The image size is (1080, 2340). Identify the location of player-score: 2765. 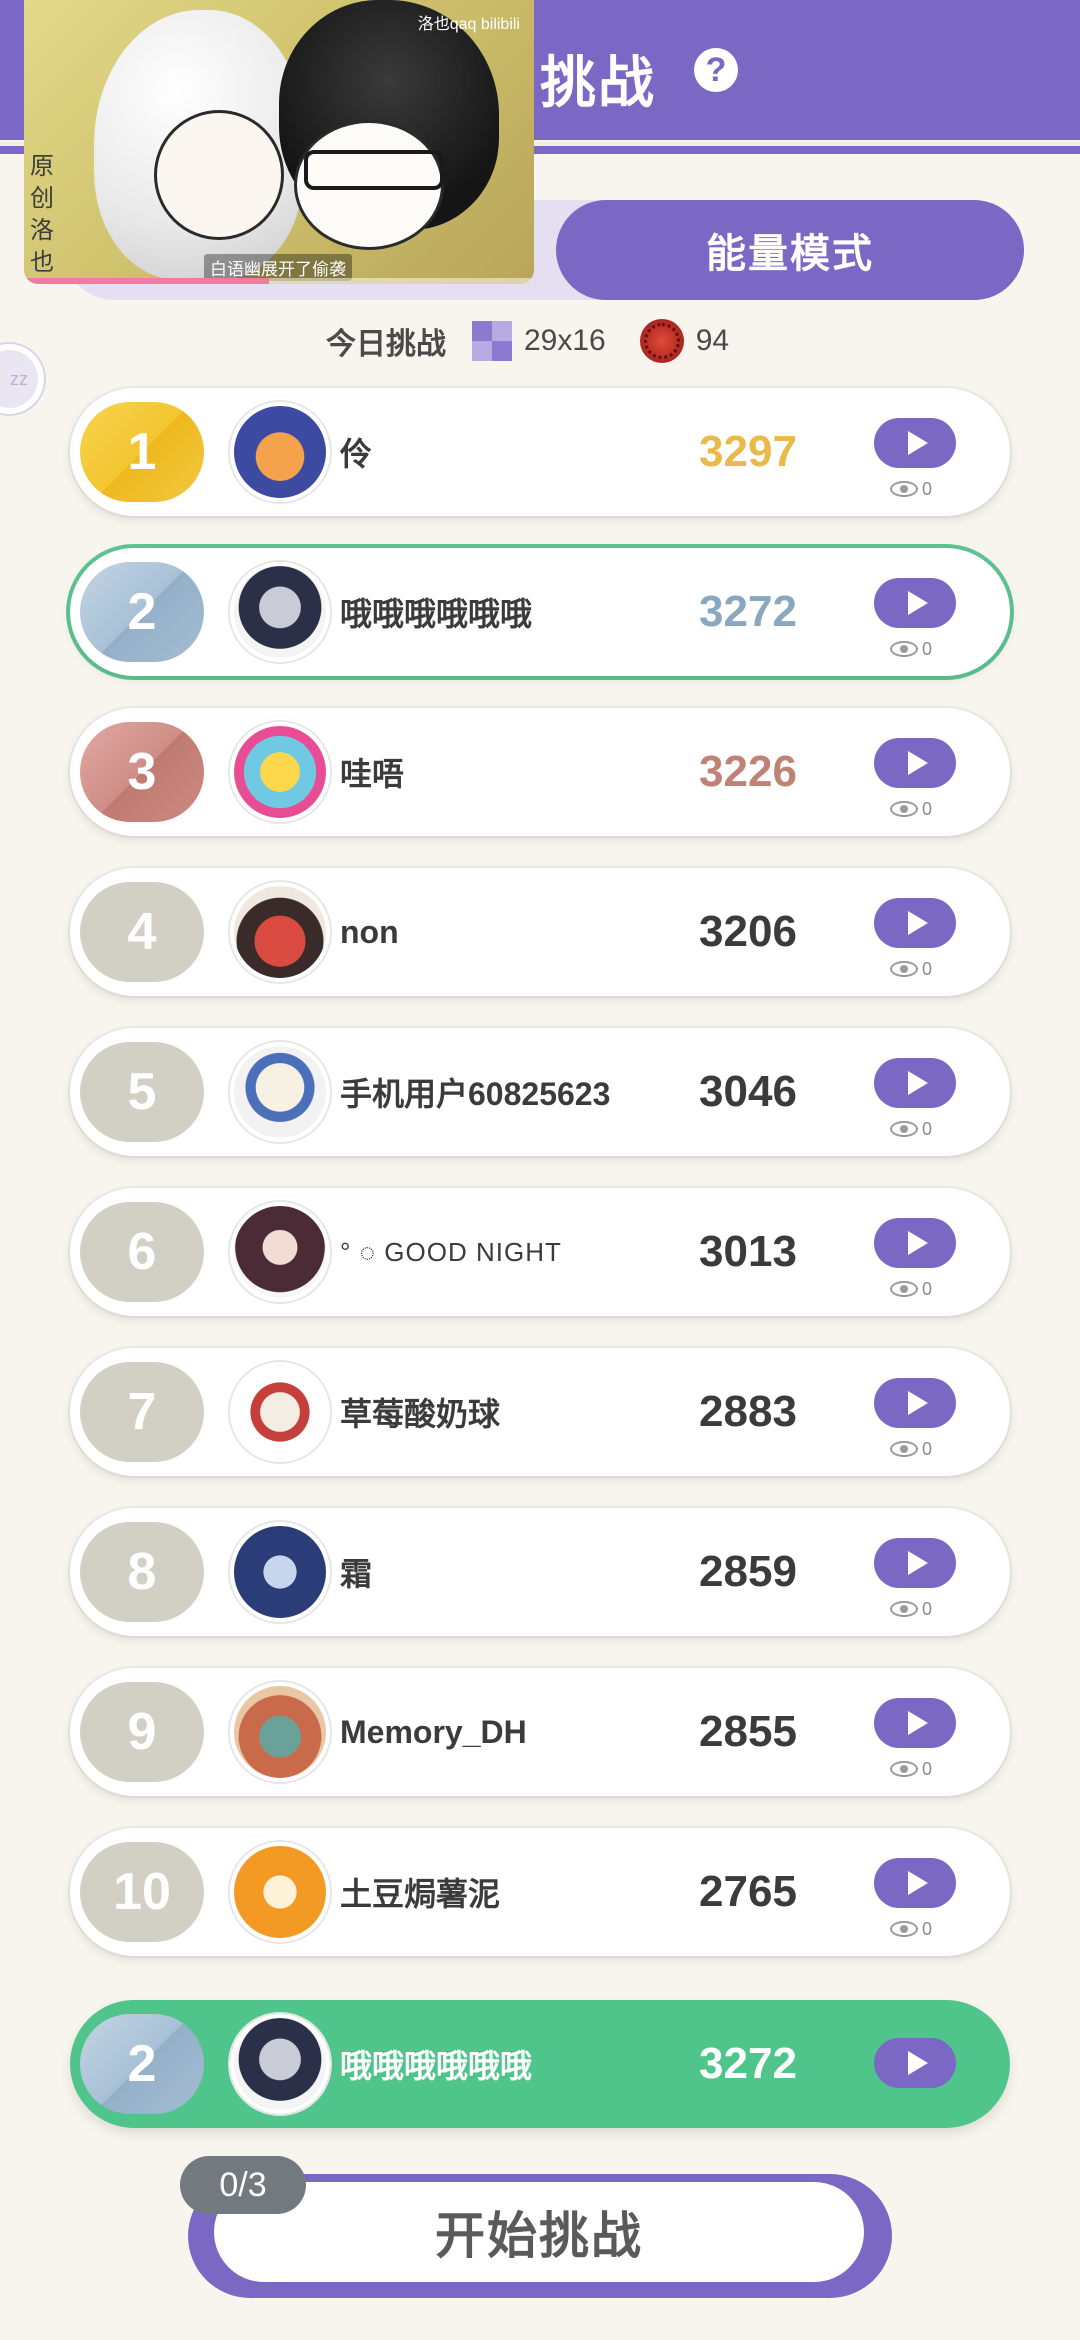
(748, 1891).